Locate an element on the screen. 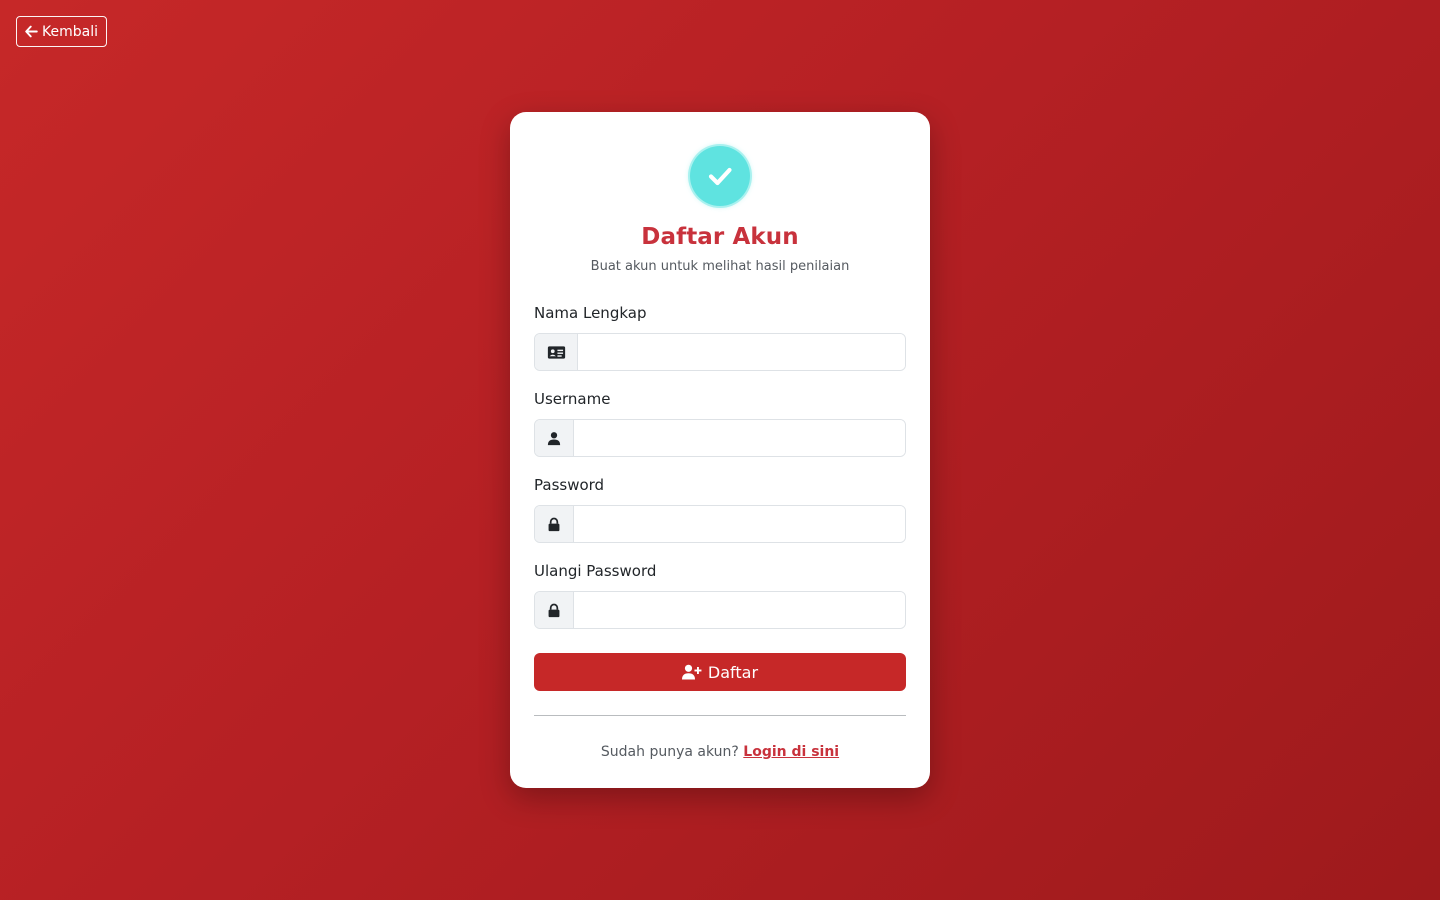  back-button: Kembali is located at coordinates (61, 31).